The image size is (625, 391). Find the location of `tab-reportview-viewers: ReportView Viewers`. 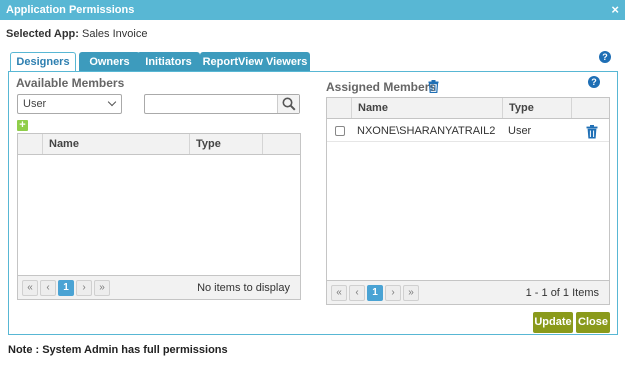

tab-reportview-viewers: ReportView Viewers is located at coordinates (255, 62).